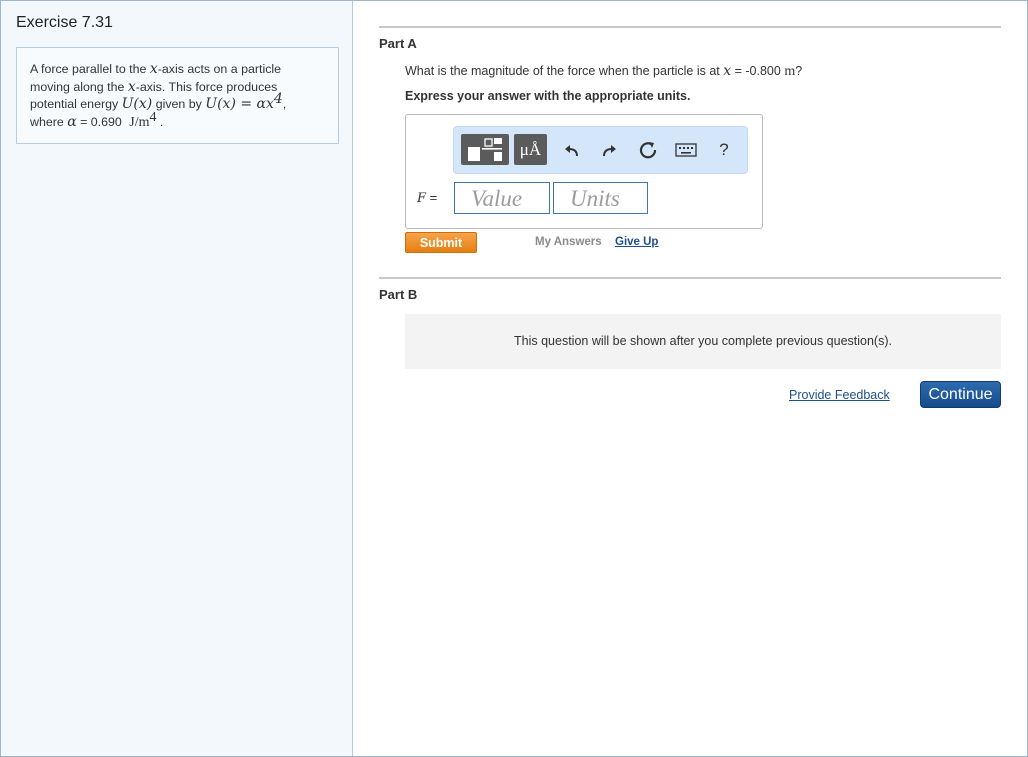 This screenshot has width=1028, height=757. Describe the element at coordinates (441, 242) in the screenshot. I see `submit-button: Submit` at that location.